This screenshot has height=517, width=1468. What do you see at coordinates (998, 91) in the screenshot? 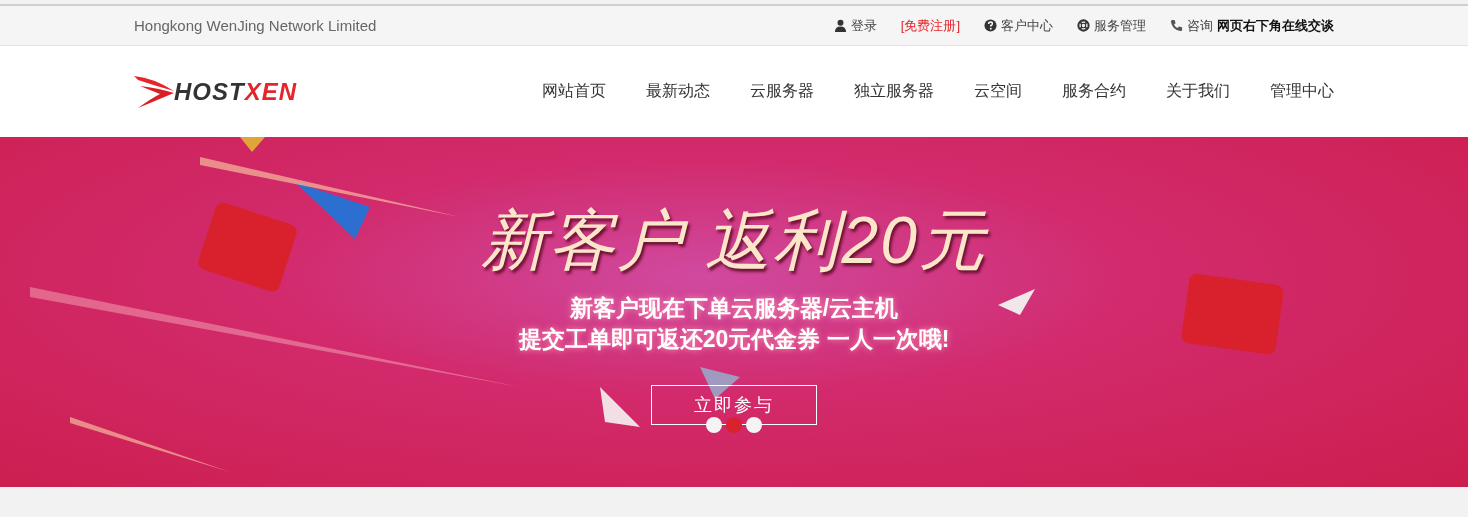
I see `nav-link: 云空间` at bounding box center [998, 91].